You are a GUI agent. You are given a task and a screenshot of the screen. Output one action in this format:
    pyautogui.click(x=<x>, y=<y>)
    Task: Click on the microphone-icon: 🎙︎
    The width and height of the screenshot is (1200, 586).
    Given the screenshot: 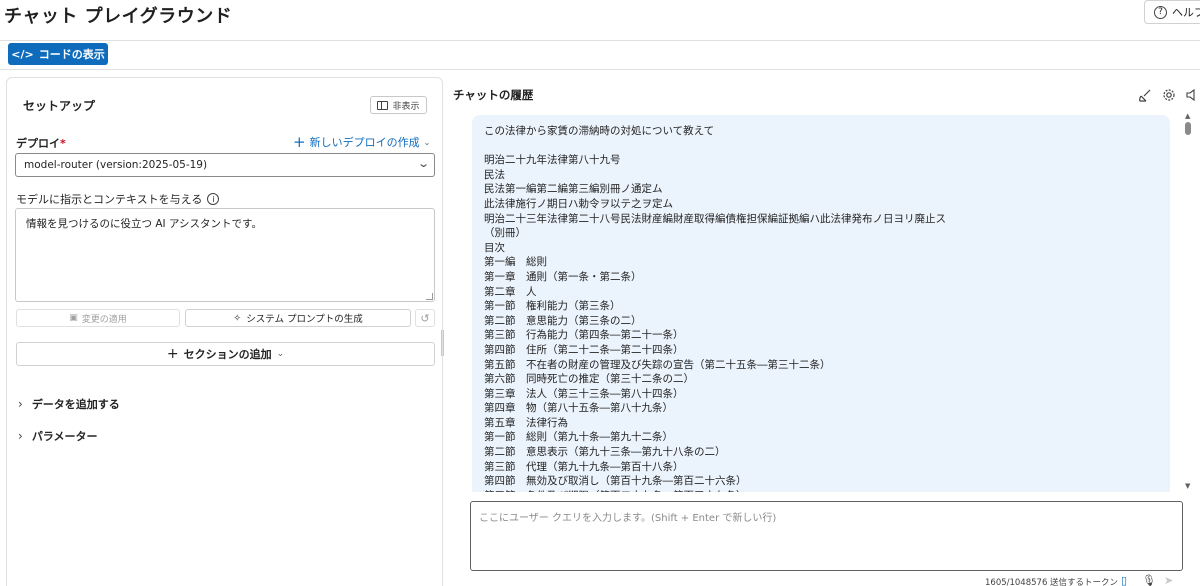 What is the action you would take?
    pyautogui.click(x=1149, y=580)
    